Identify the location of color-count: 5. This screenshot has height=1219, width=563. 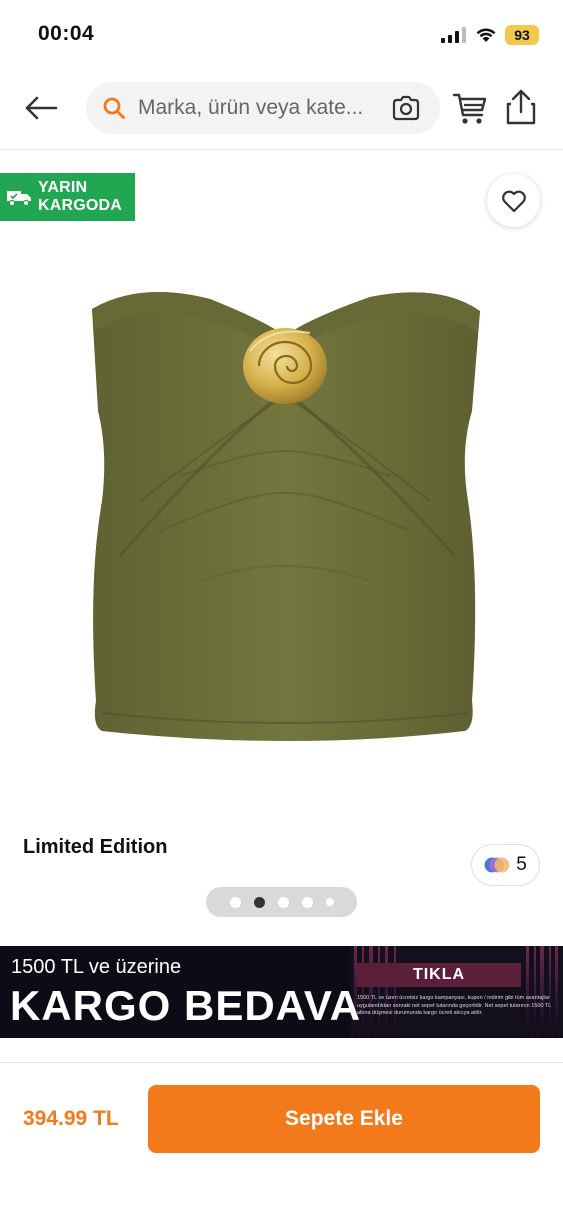
(521, 864).